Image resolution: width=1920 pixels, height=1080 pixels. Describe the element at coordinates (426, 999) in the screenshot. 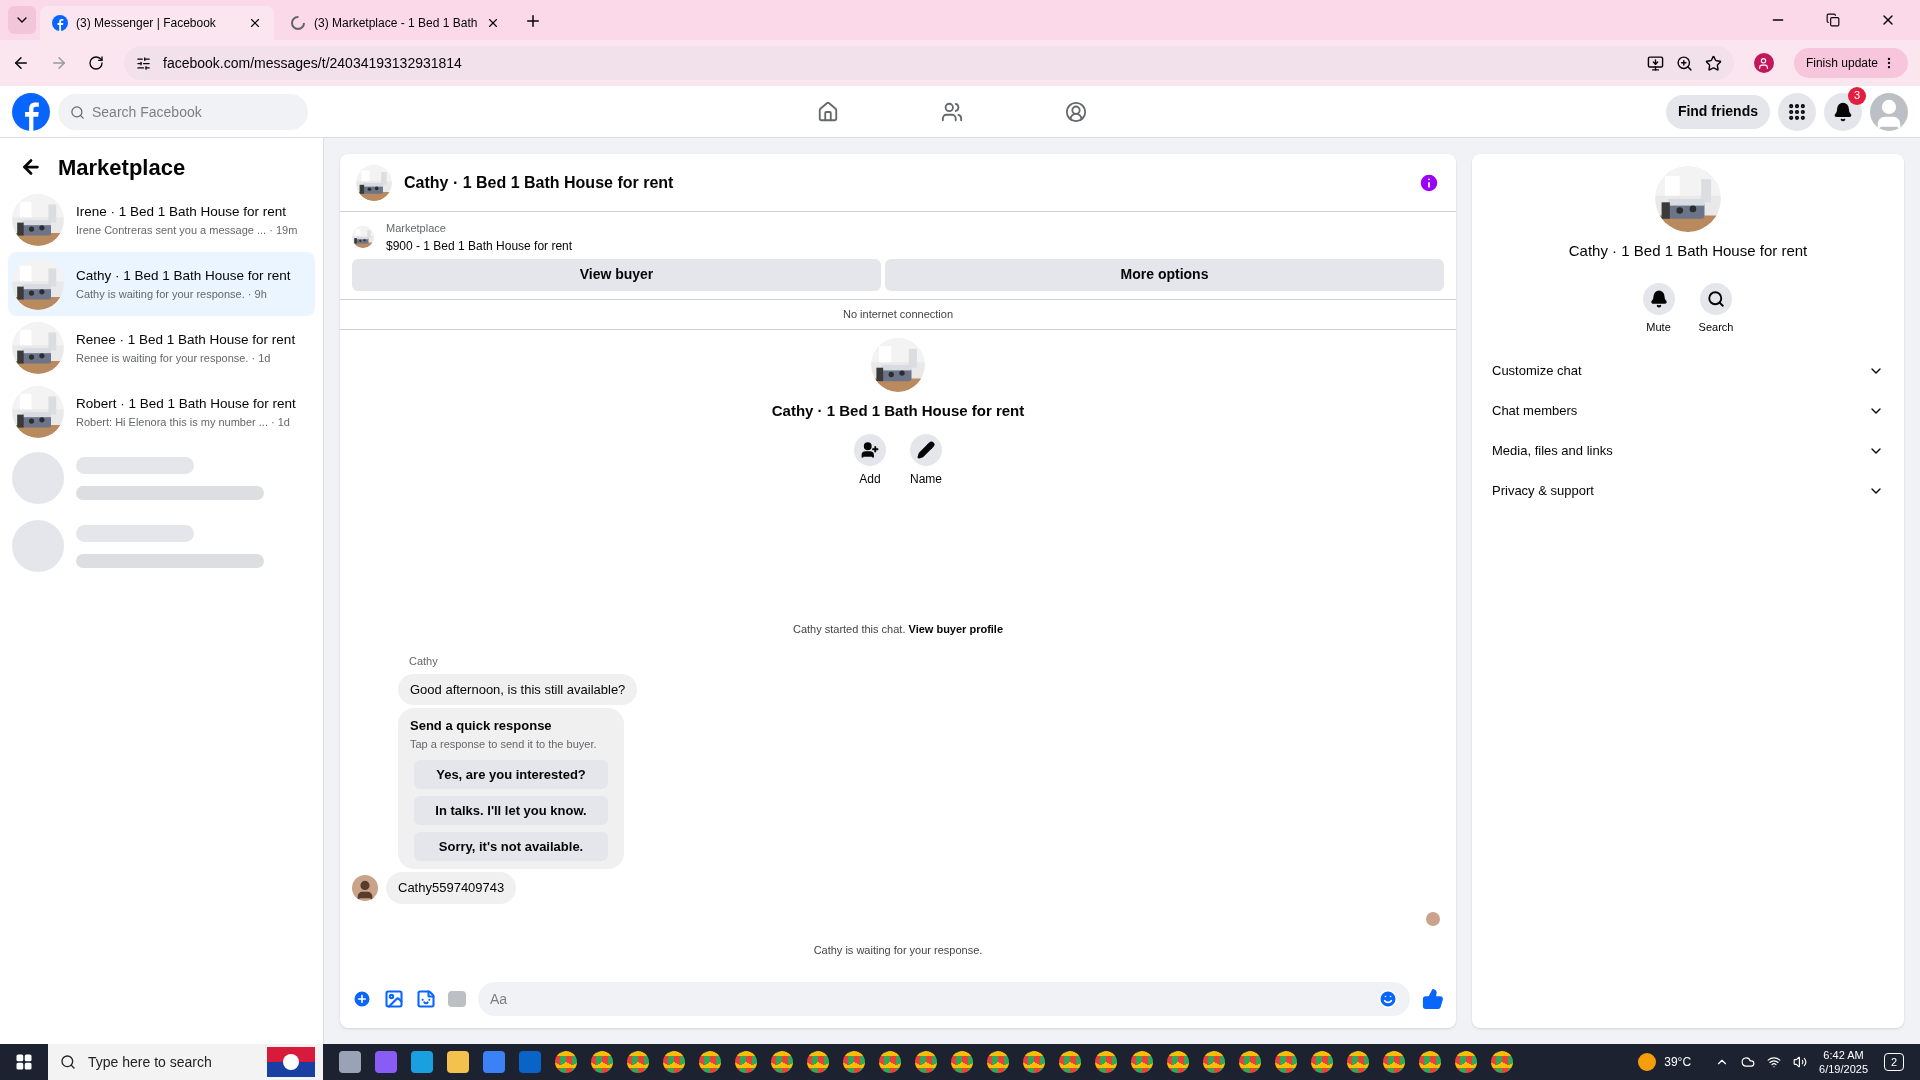

I see `sticker-icon` at that location.